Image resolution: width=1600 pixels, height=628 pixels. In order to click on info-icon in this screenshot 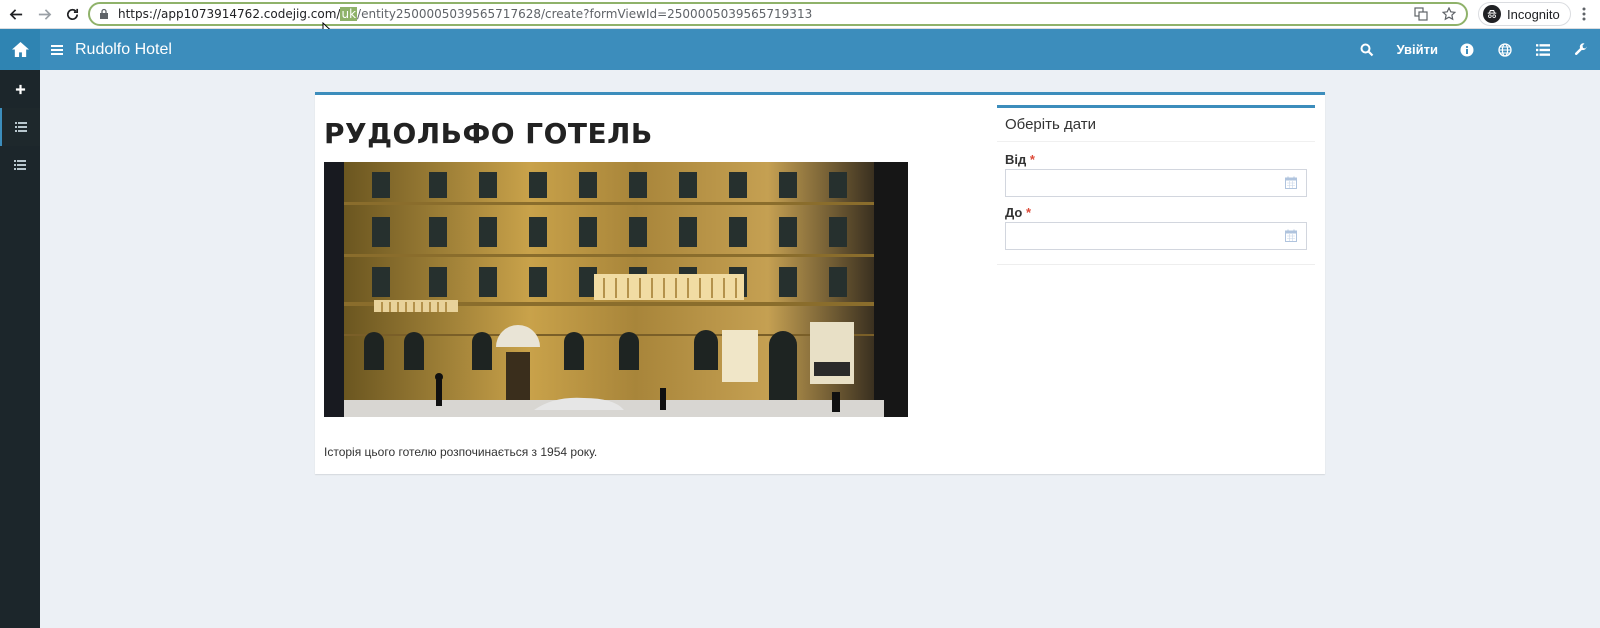, I will do `click(1467, 49)`.